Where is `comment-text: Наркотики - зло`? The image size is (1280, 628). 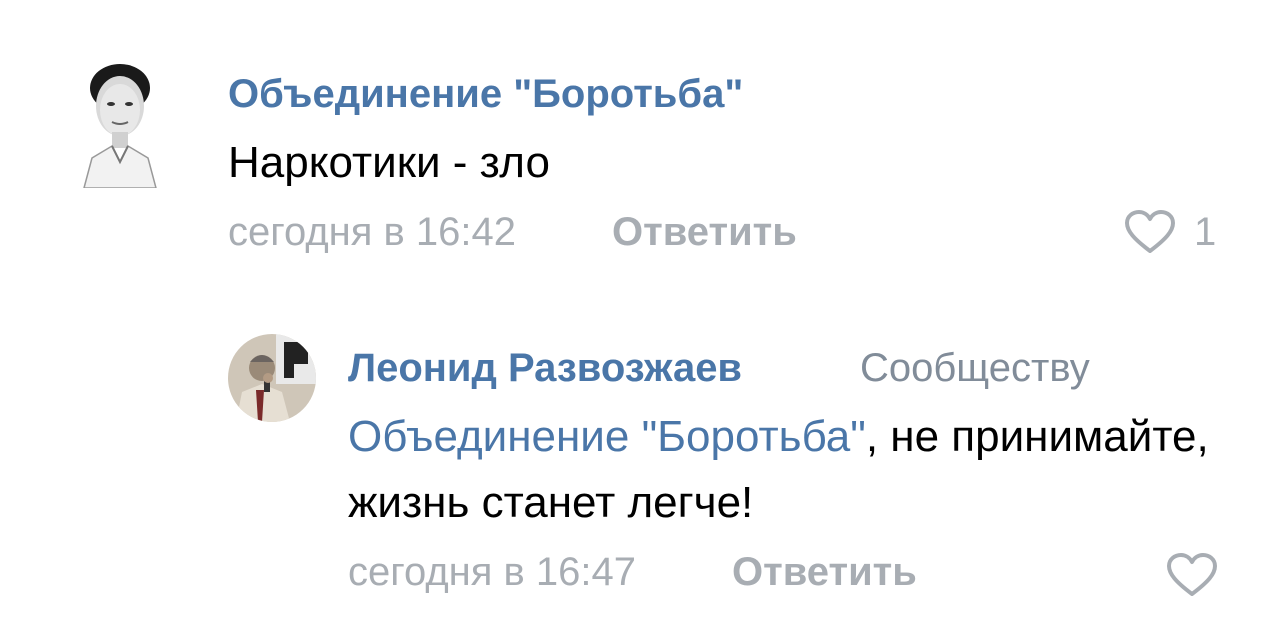 comment-text: Наркотики - зло is located at coordinates (389, 163).